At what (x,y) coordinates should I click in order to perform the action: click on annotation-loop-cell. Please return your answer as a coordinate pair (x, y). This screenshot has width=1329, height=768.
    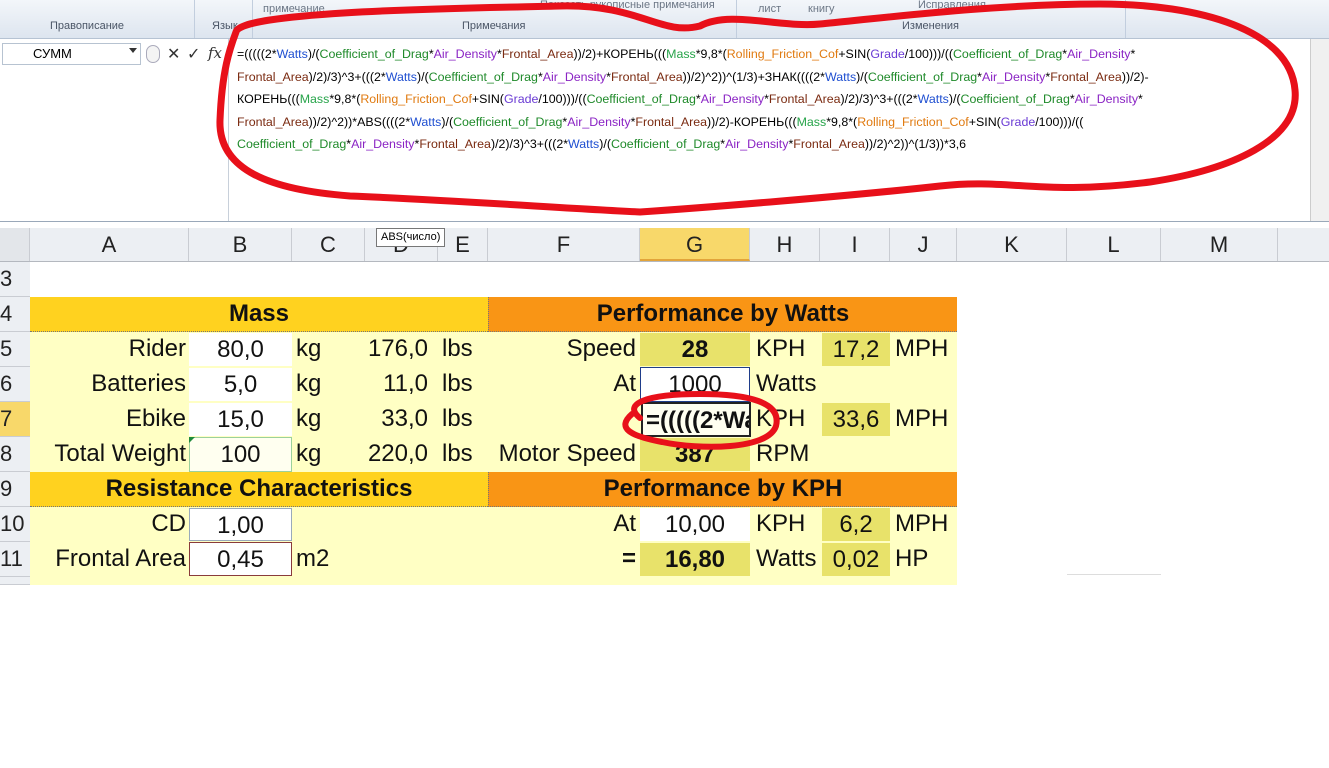
    Looking at the image, I should click on (701, 420).